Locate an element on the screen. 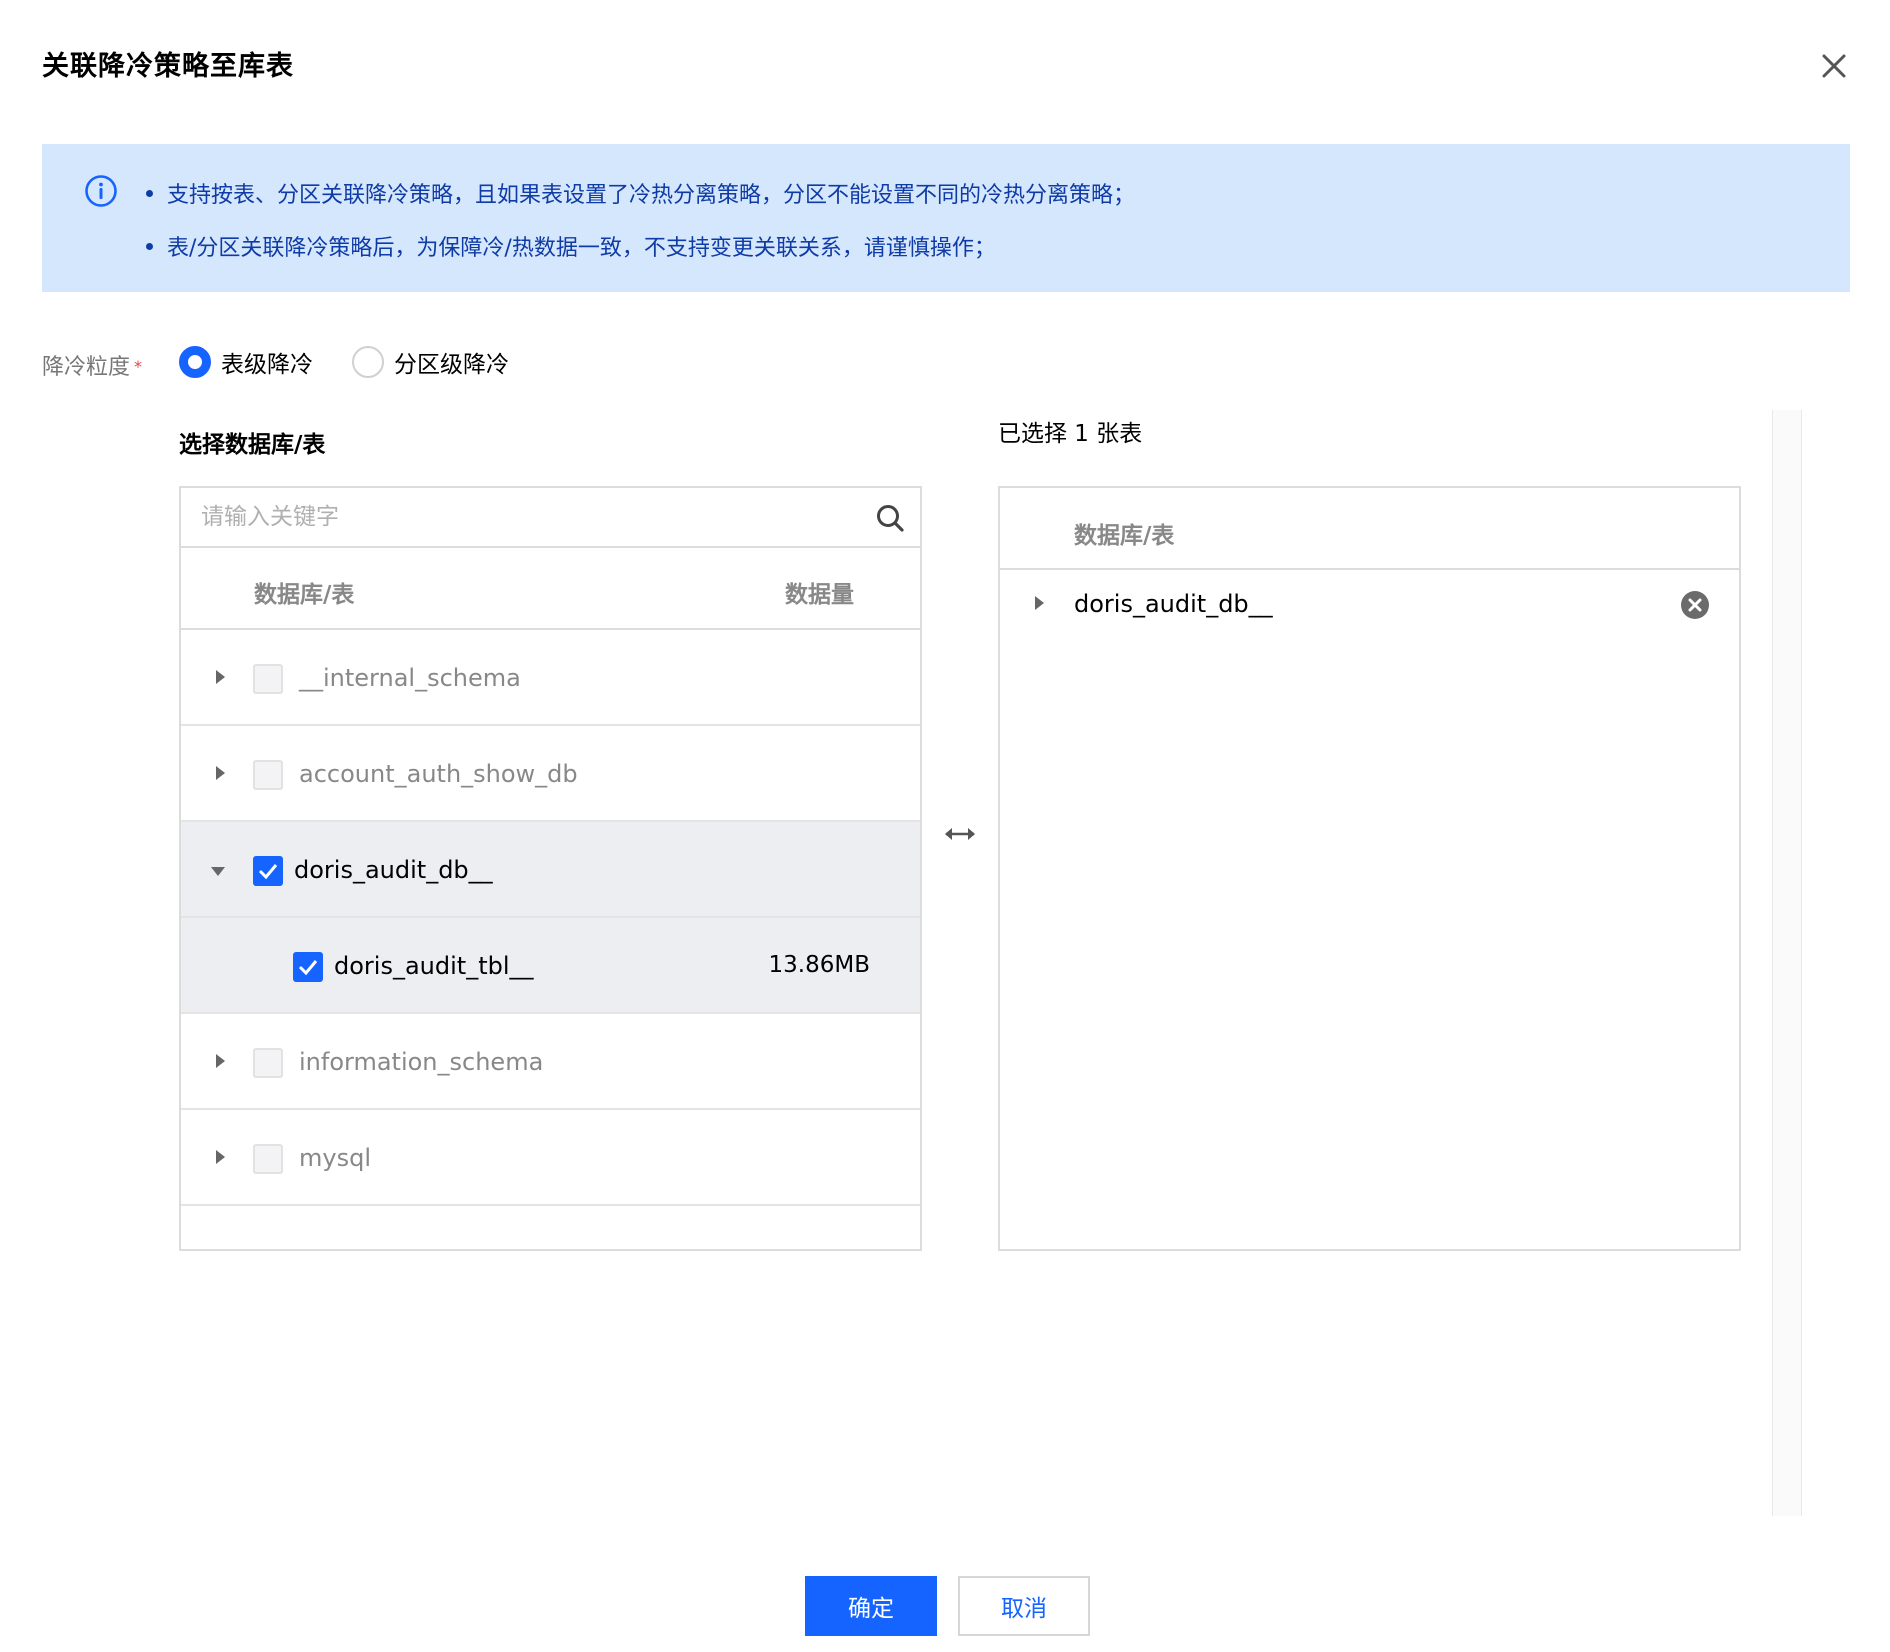 This screenshot has height=1652, width=1890. tree-row-label: doris_audit_db__ is located at coordinates (393, 870).